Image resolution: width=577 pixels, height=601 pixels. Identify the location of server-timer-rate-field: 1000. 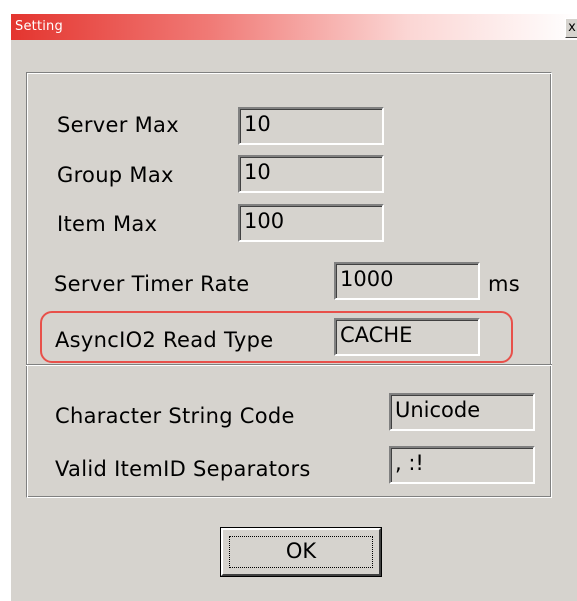
(407, 281).